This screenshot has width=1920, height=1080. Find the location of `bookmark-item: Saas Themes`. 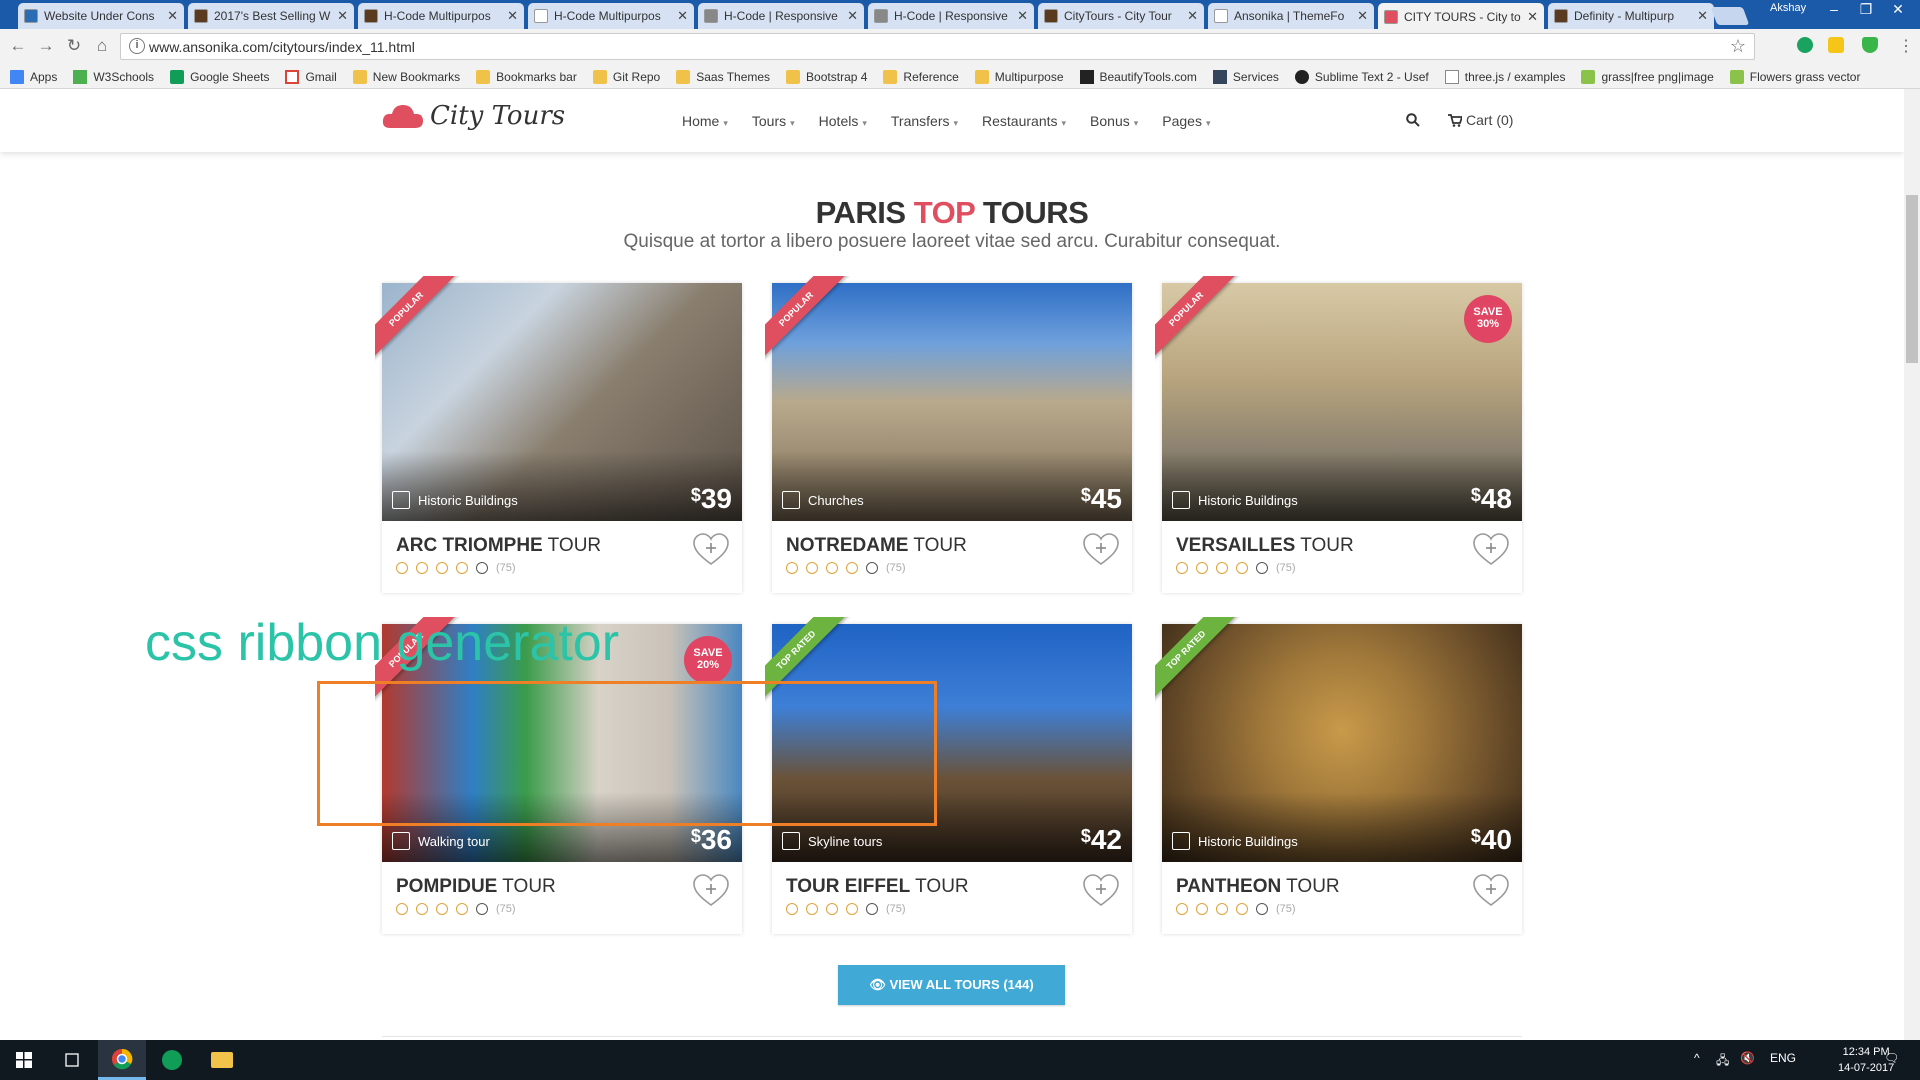

bookmark-item: Saas Themes is located at coordinates (723, 76).